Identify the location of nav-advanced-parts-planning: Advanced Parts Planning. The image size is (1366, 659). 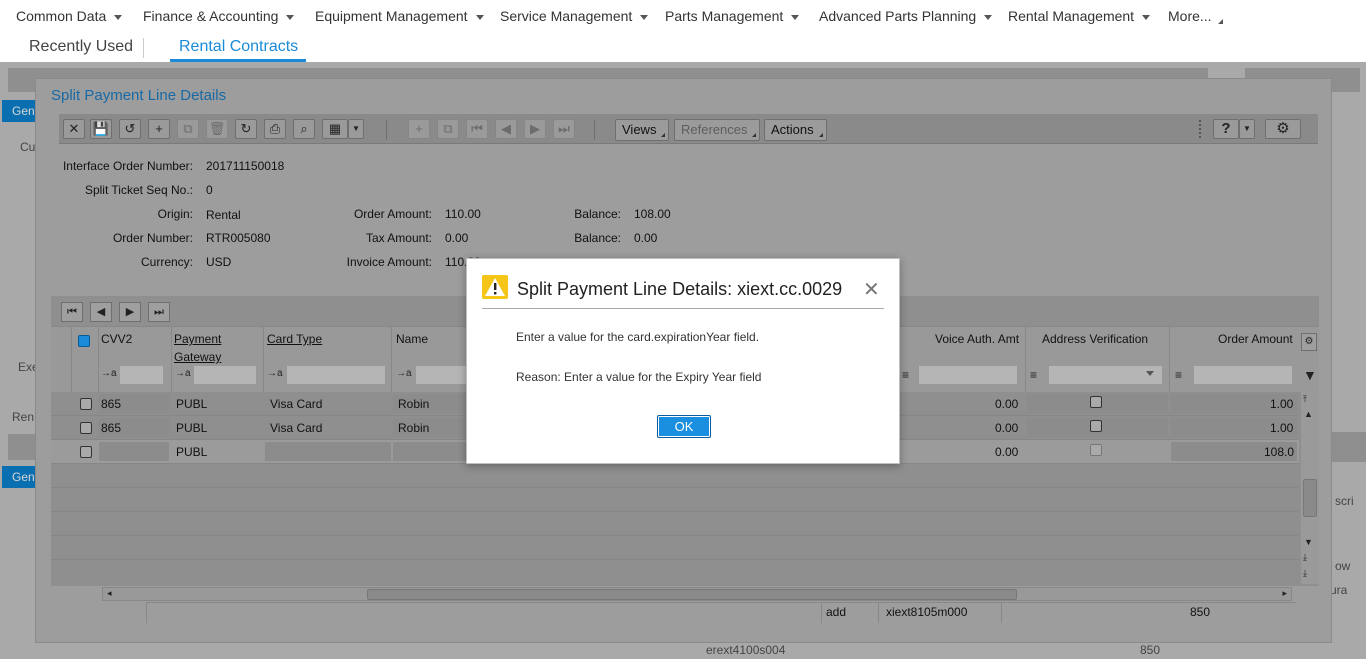
(906, 16).